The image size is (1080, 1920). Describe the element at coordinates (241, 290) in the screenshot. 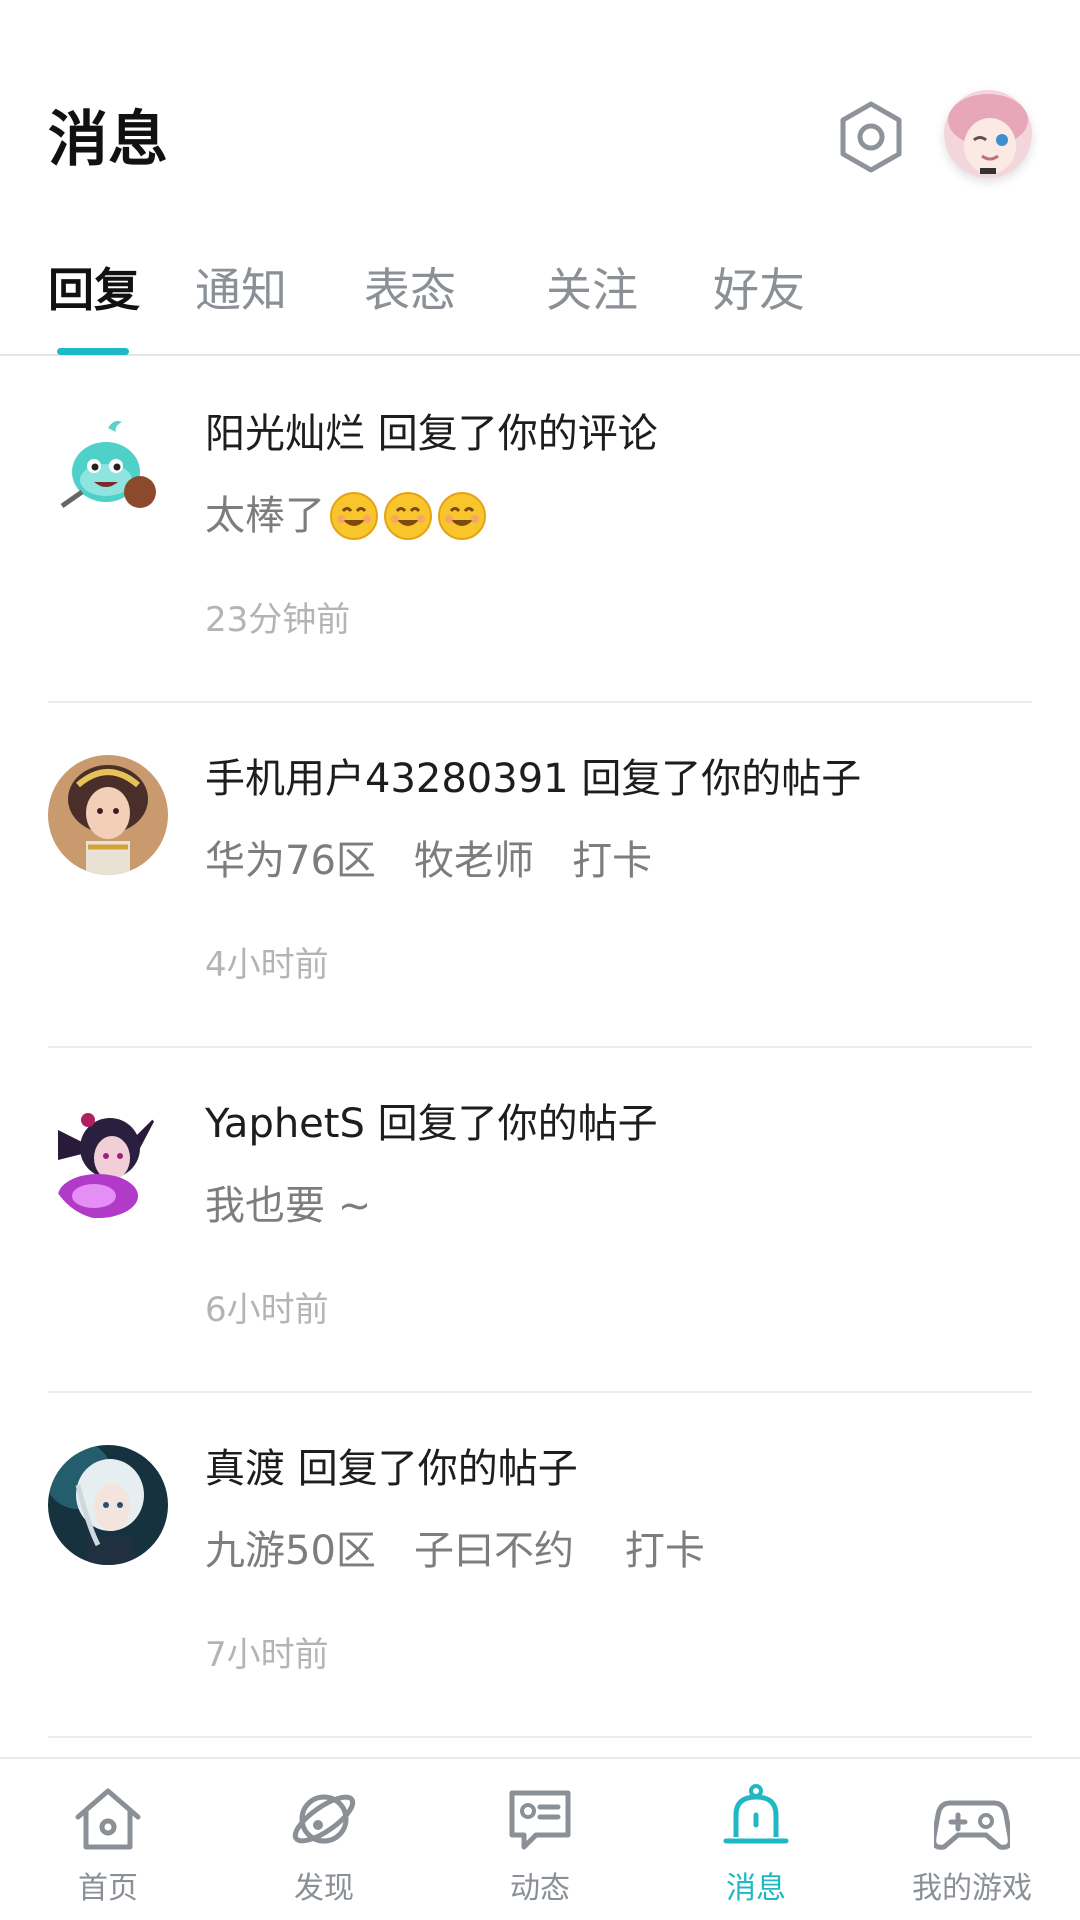

I see `tab-notification: 通知` at that location.